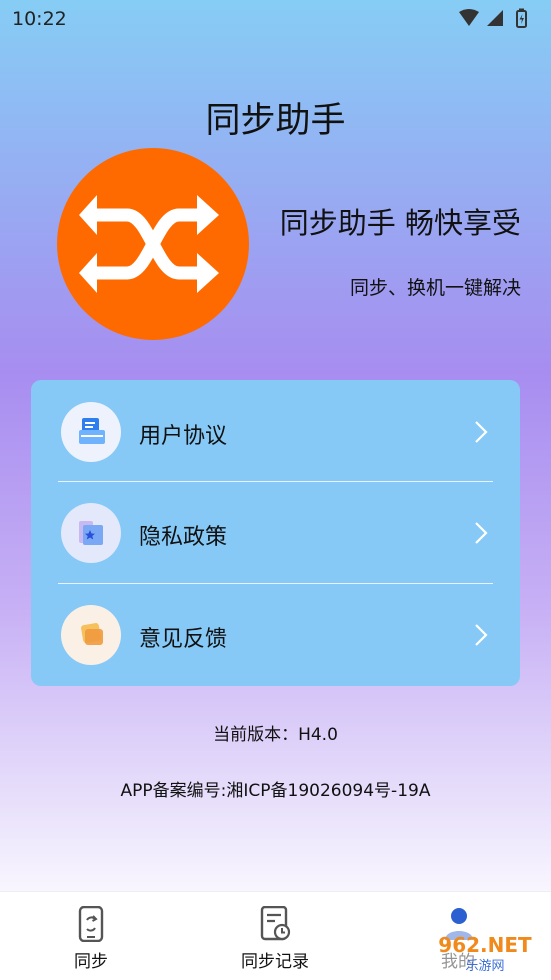 Image resolution: width=551 pixels, height=980 pixels. What do you see at coordinates (485, 945) in the screenshot?
I see `svg-text: 962.NET` at bounding box center [485, 945].